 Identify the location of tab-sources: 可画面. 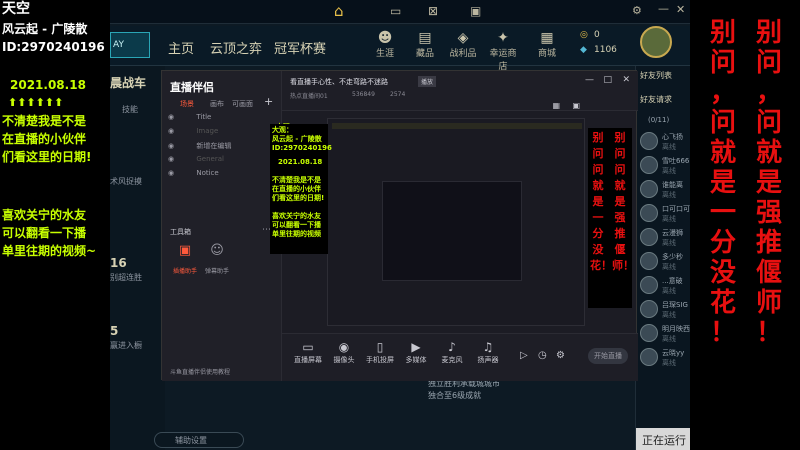
(242, 104).